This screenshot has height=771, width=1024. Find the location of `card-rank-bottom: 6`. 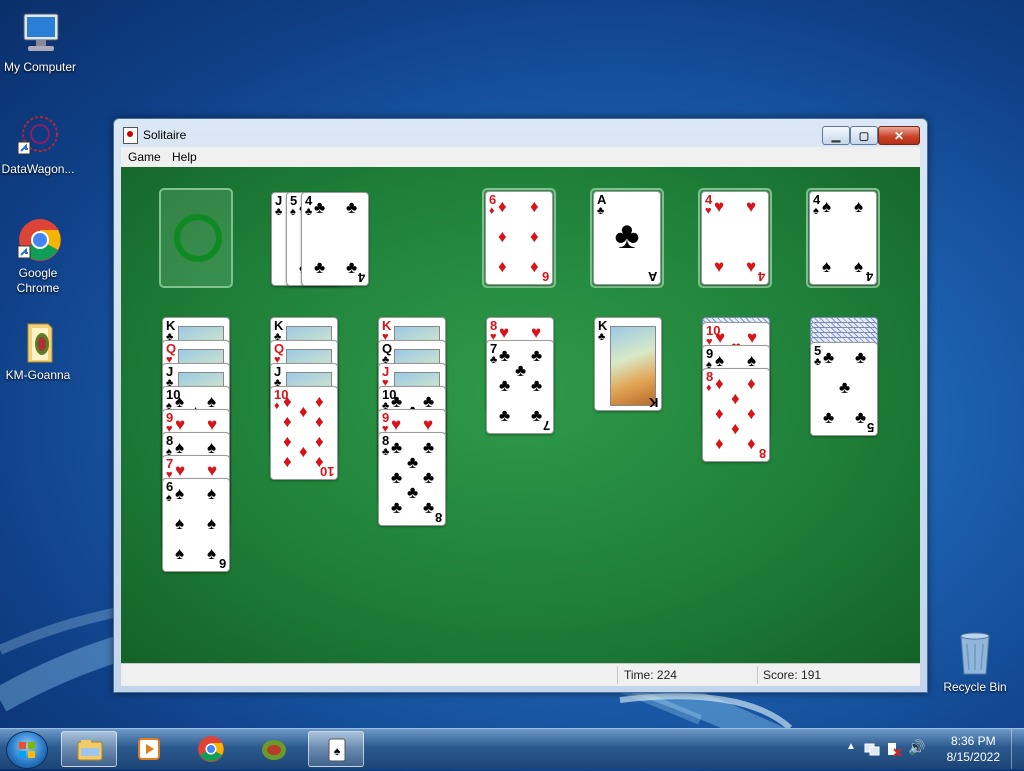

card-rank-bottom: 6 is located at coordinates (545, 276).